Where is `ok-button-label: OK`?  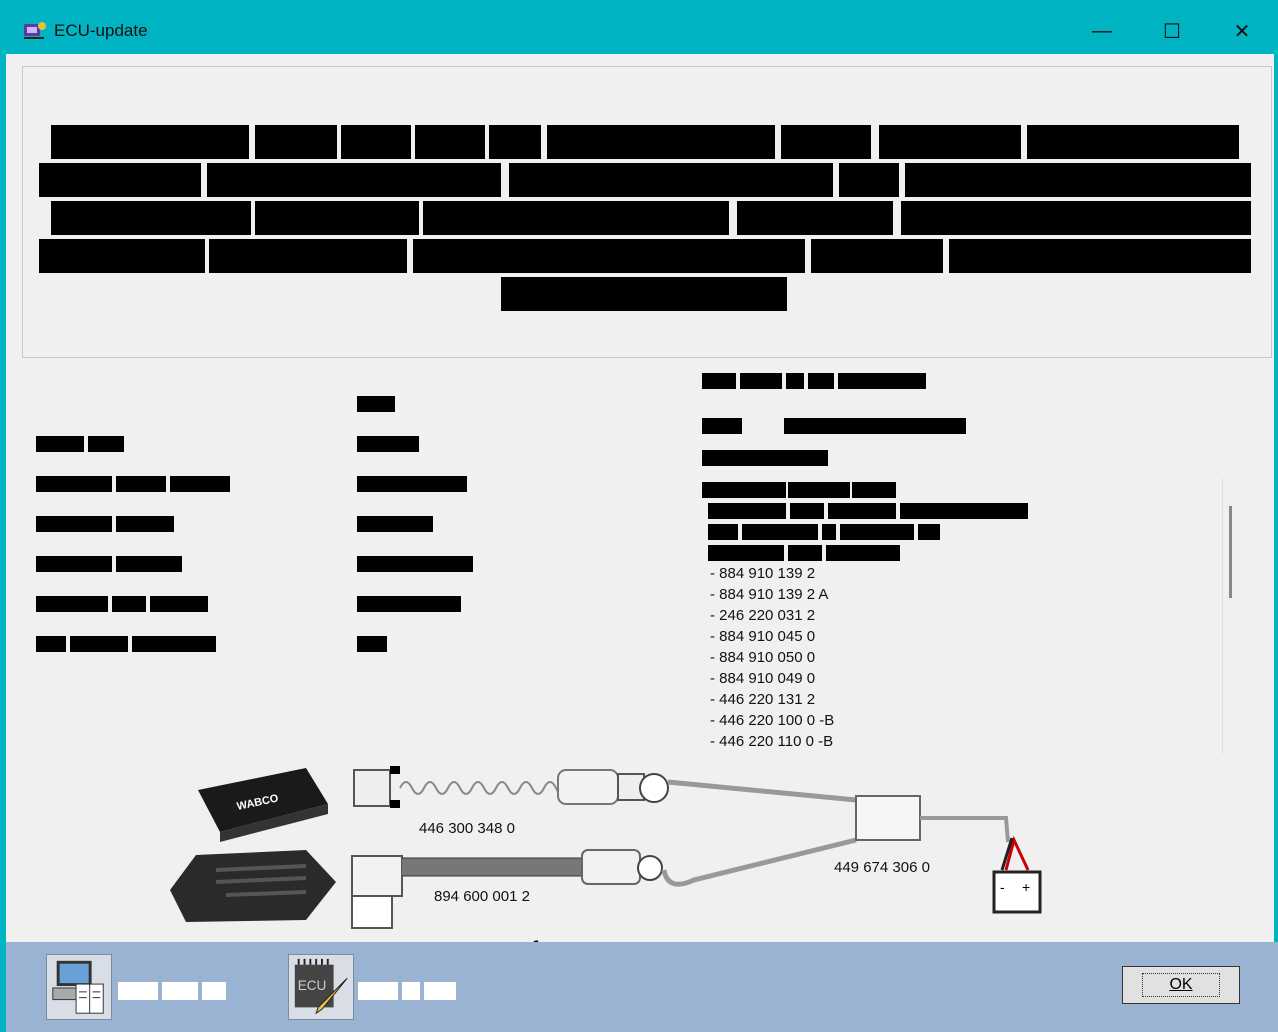
ok-button-label: OK is located at coordinates (1181, 985).